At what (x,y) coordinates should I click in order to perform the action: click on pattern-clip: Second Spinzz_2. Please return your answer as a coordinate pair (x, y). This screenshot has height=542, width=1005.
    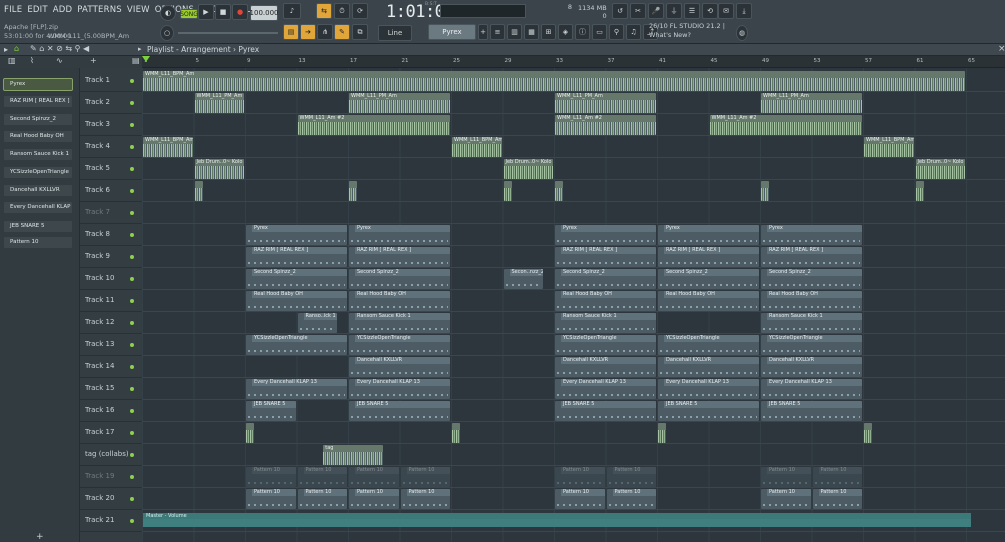
    Looking at the image, I should click on (399, 279).